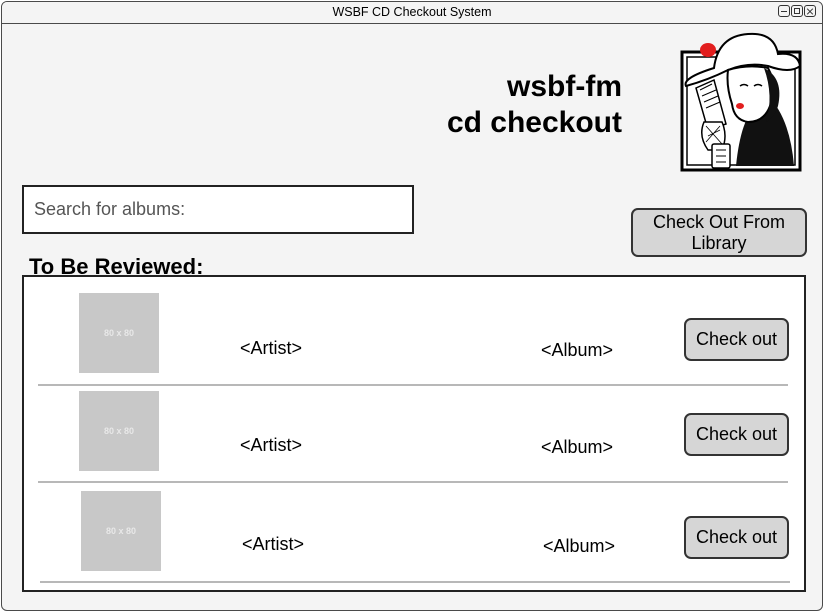 The width and height of the screenshot is (826, 614). Describe the element at coordinates (741, 102) in the screenshot. I see `station-logo` at that location.